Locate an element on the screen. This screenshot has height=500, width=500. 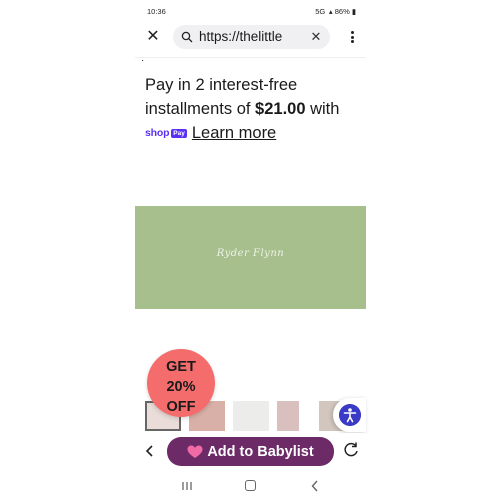
close-icon: ✕ is located at coordinates (153, 37).